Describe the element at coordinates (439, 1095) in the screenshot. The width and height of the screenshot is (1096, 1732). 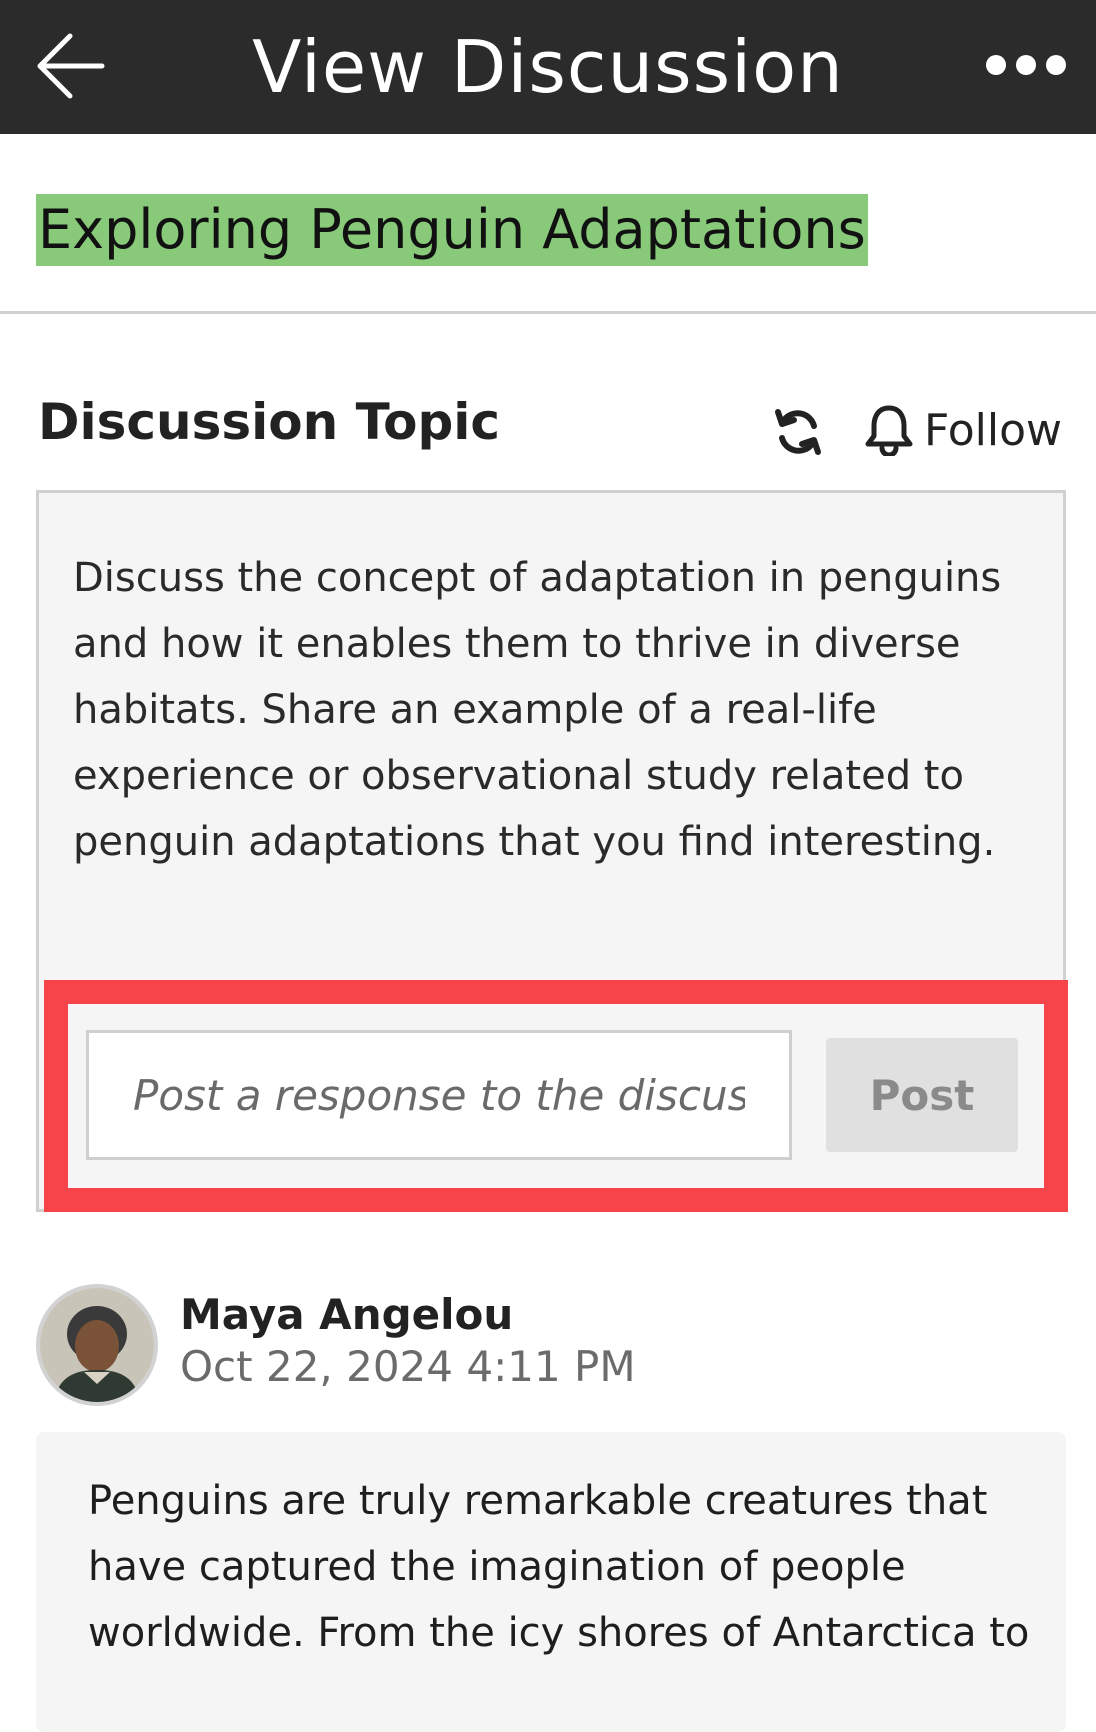
I see `response-input` at that location.